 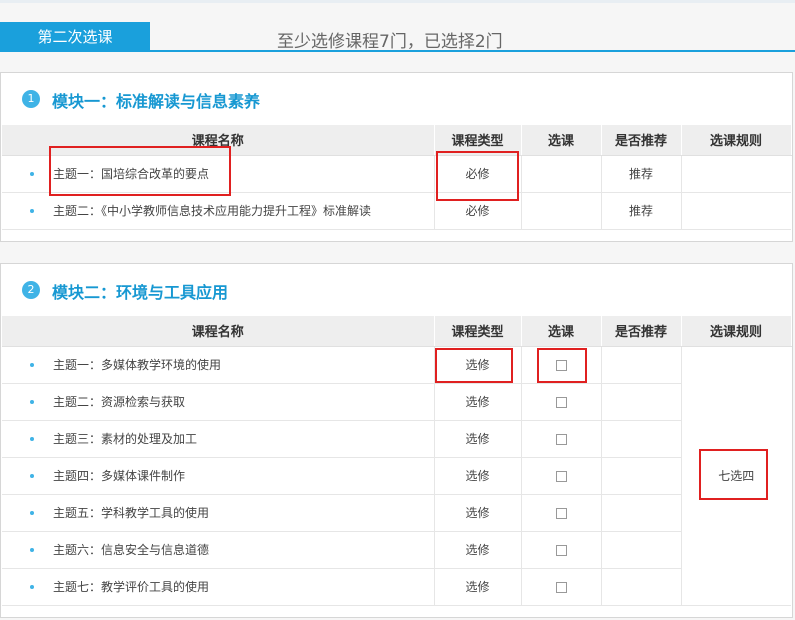 I want to click on tab-second-selection: 第二次选课, so click(x=75, y=37).